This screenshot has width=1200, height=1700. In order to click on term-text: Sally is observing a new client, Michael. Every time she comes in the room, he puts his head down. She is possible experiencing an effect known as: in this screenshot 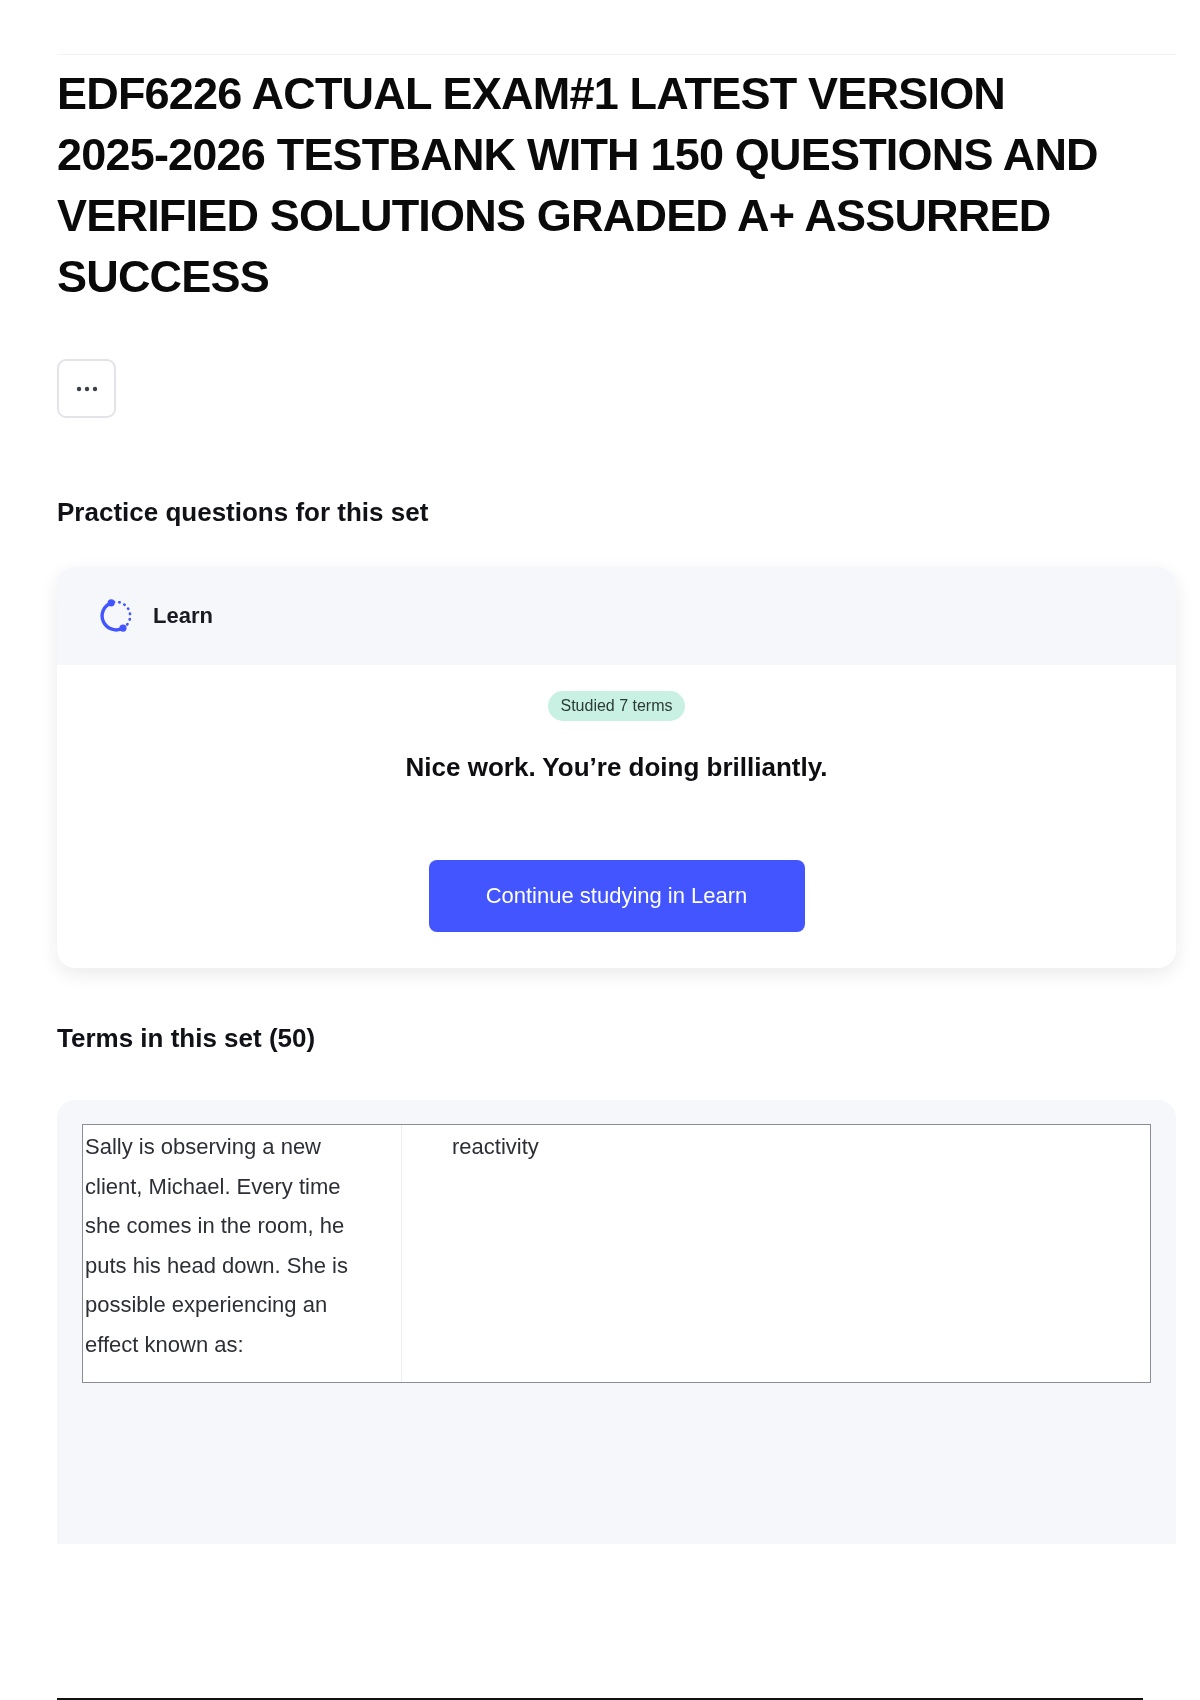, I will do `click(242, 1253)`.